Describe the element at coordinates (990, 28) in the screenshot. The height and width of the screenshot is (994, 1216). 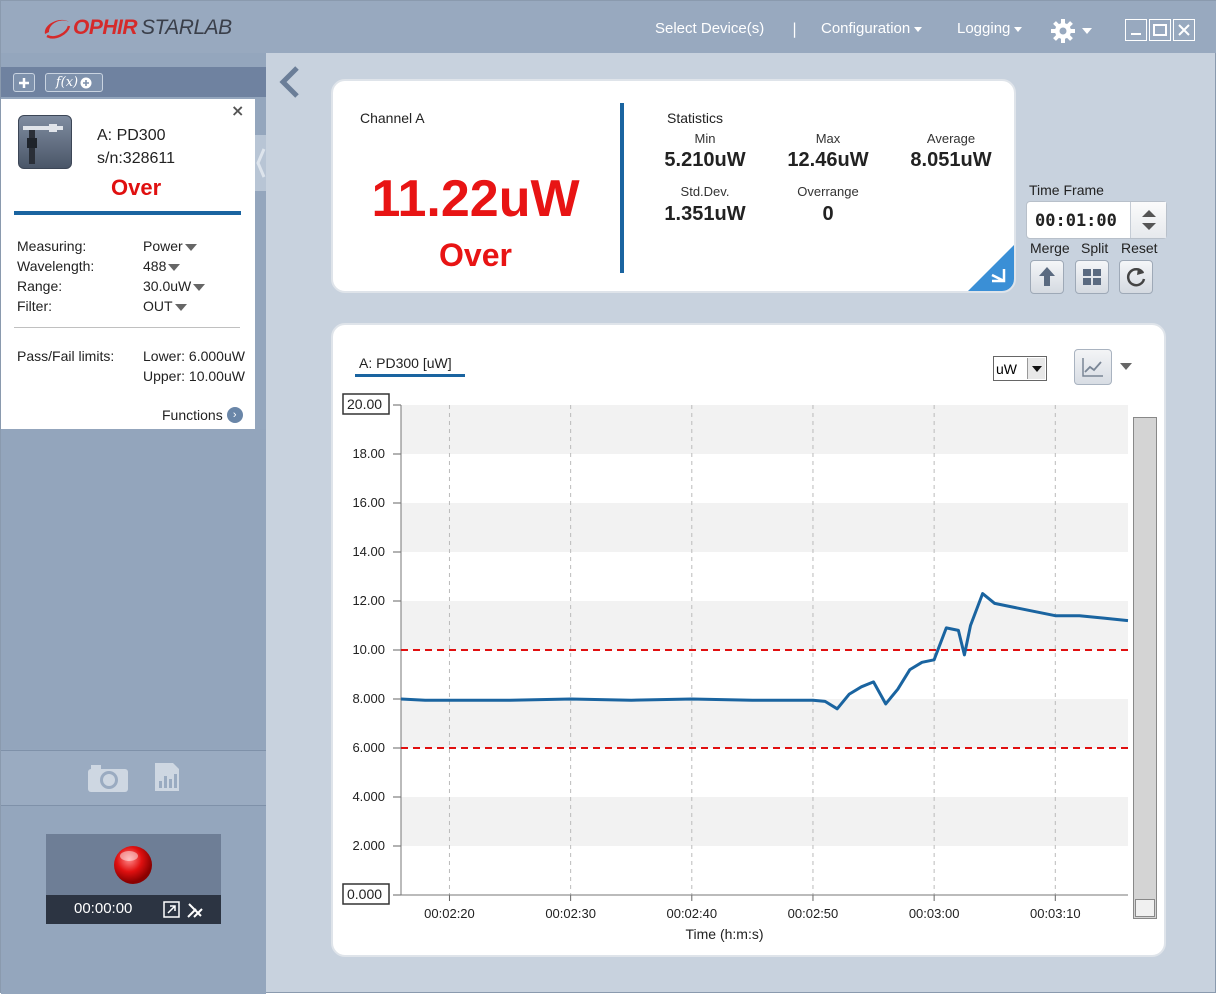
I see `menu-logging: Logging` at that location.